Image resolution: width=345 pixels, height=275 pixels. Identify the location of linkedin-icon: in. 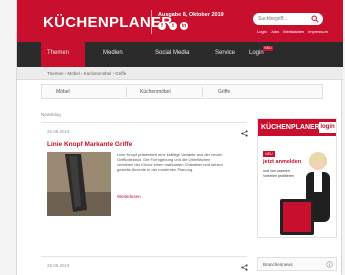
(184, 26).